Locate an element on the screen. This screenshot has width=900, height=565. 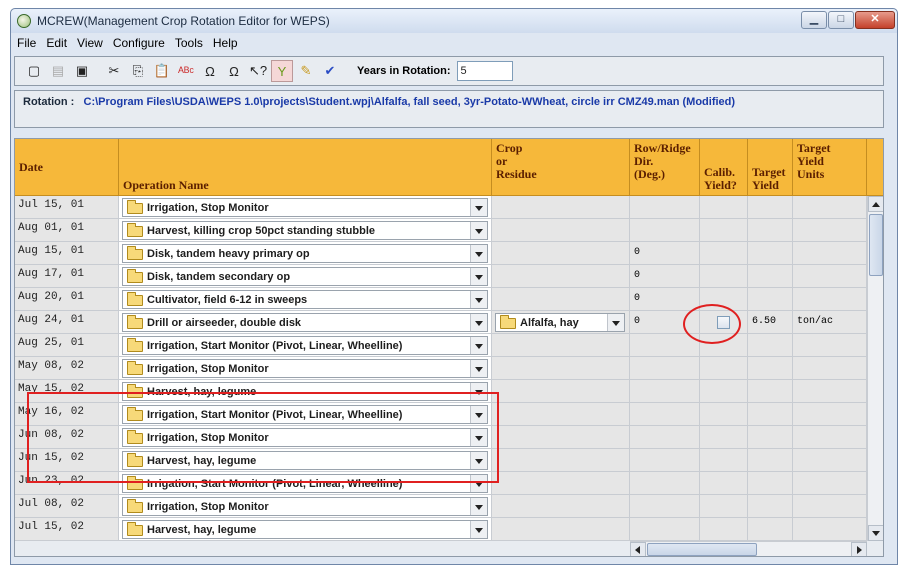
date-cell: May 15, 02 is located at coordinates (67, 391).